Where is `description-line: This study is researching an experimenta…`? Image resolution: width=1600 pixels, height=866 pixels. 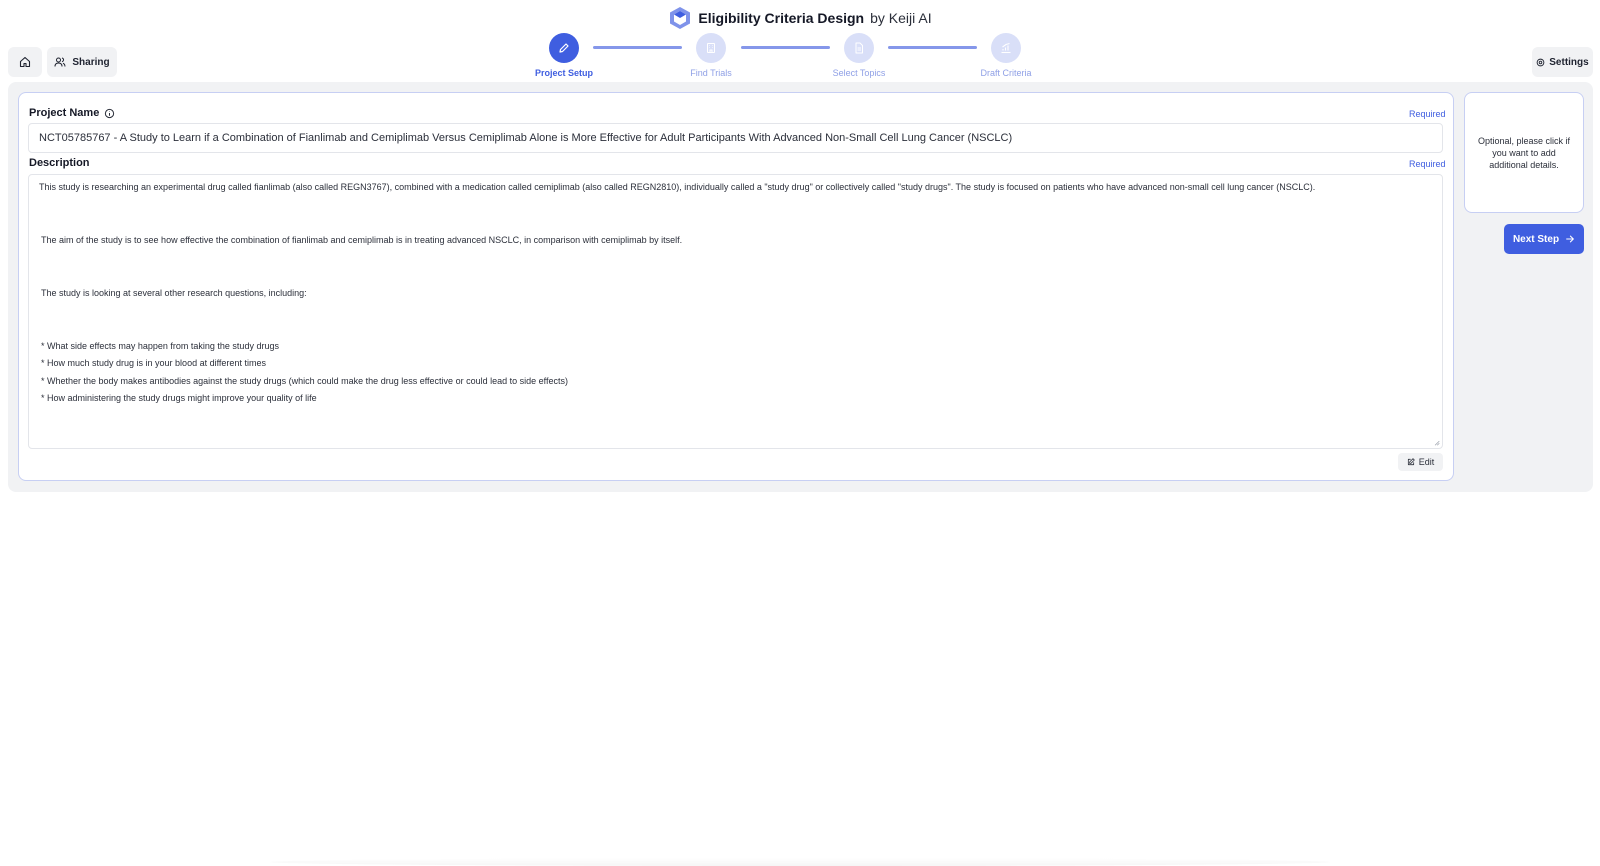
description-line: This study is researching an experimenta… is located at coordinates (677, 187).